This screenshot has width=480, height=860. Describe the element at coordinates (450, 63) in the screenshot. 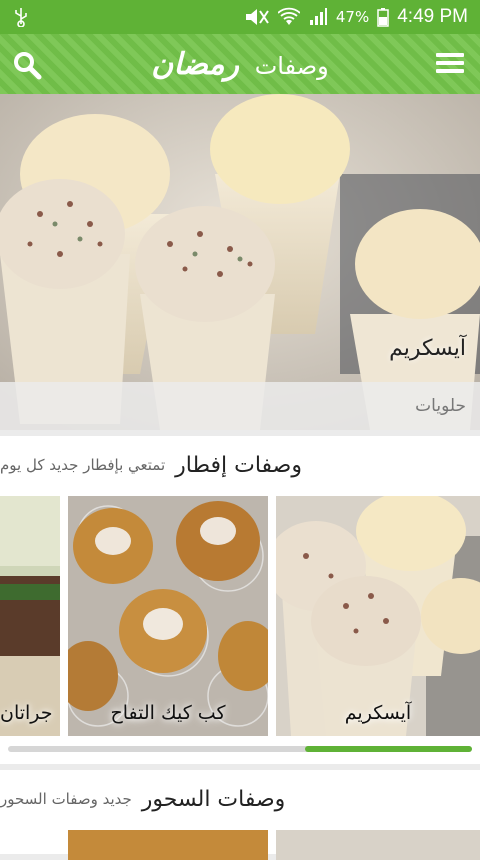

I see `menu-button` at that location.